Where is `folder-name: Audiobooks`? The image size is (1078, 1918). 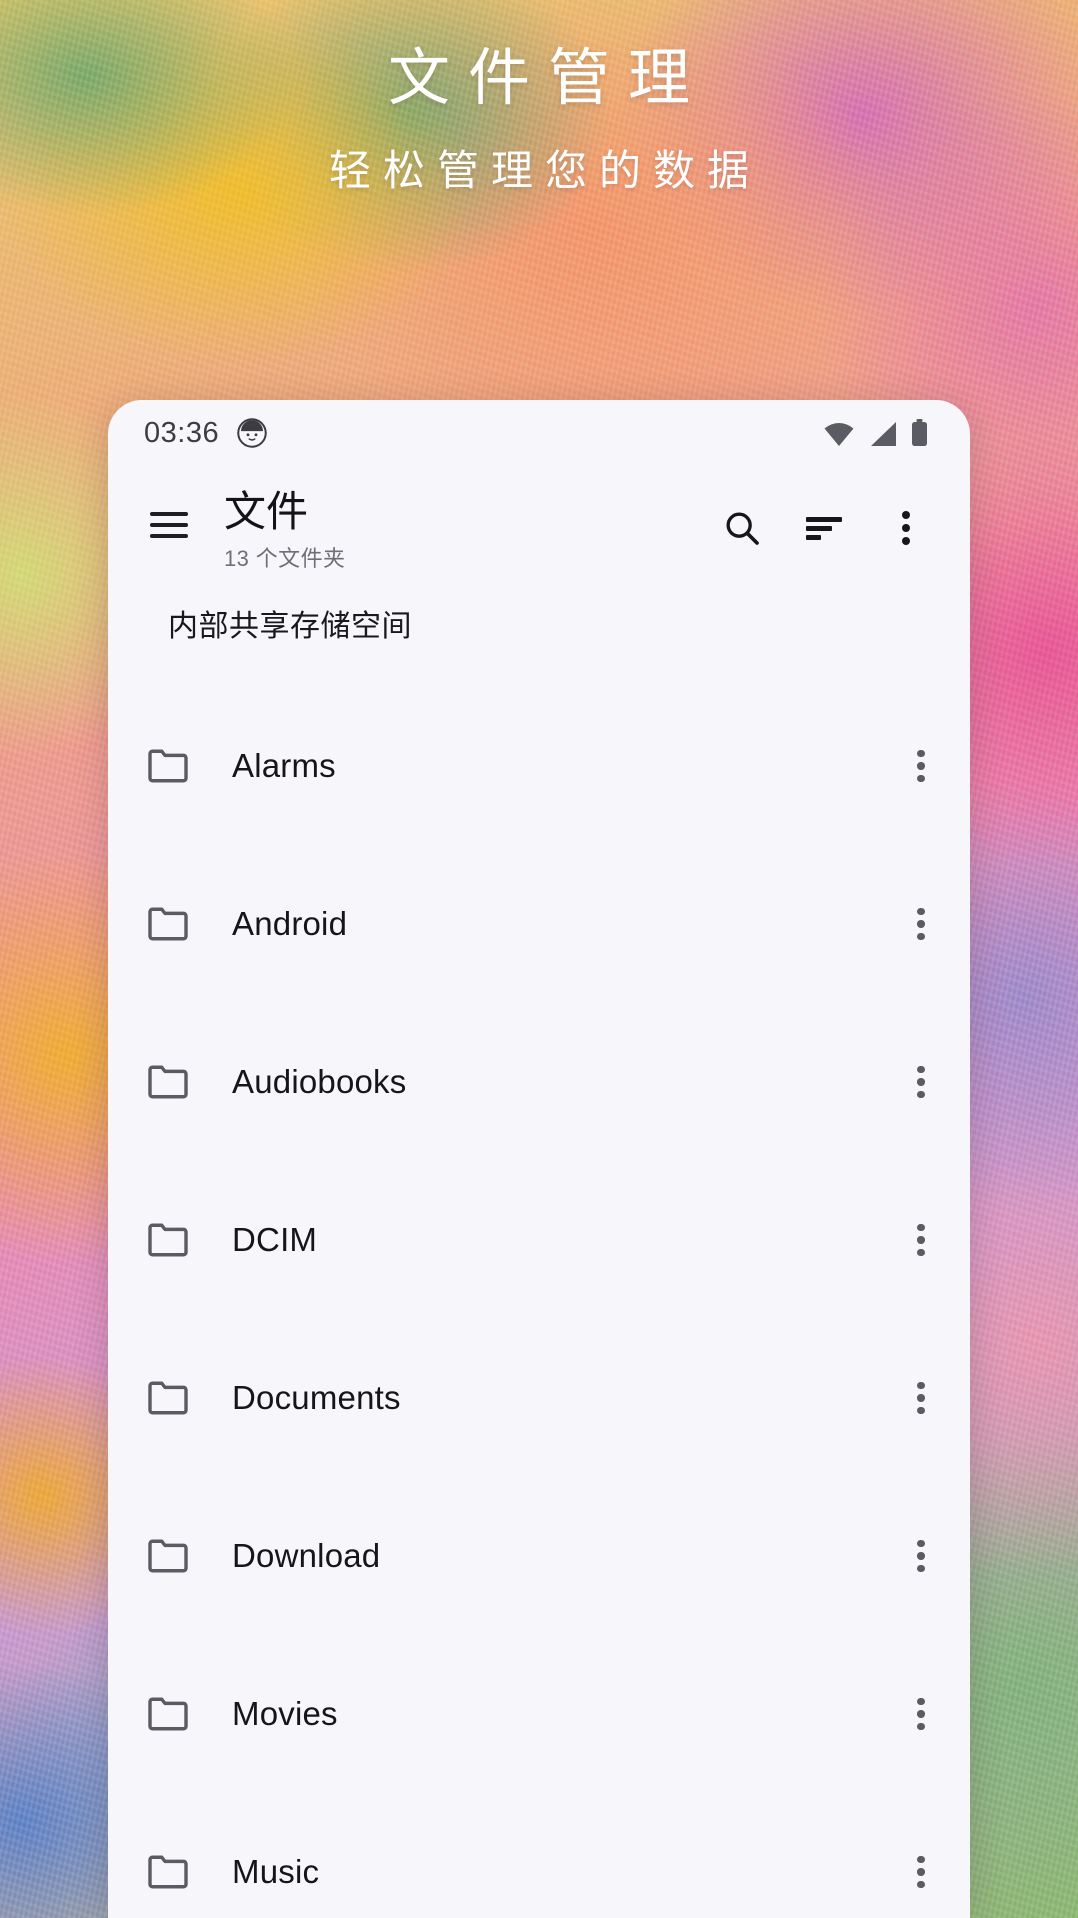 folder-name: Audiobooks is located at coordinates (319, 1082).